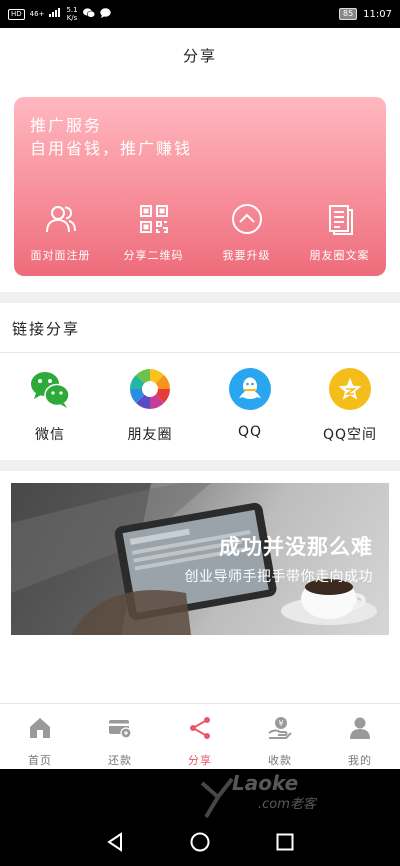 The width and height of the screenshot is (400, 866). I want to click on nav-label: 我的, so click(360, 760).